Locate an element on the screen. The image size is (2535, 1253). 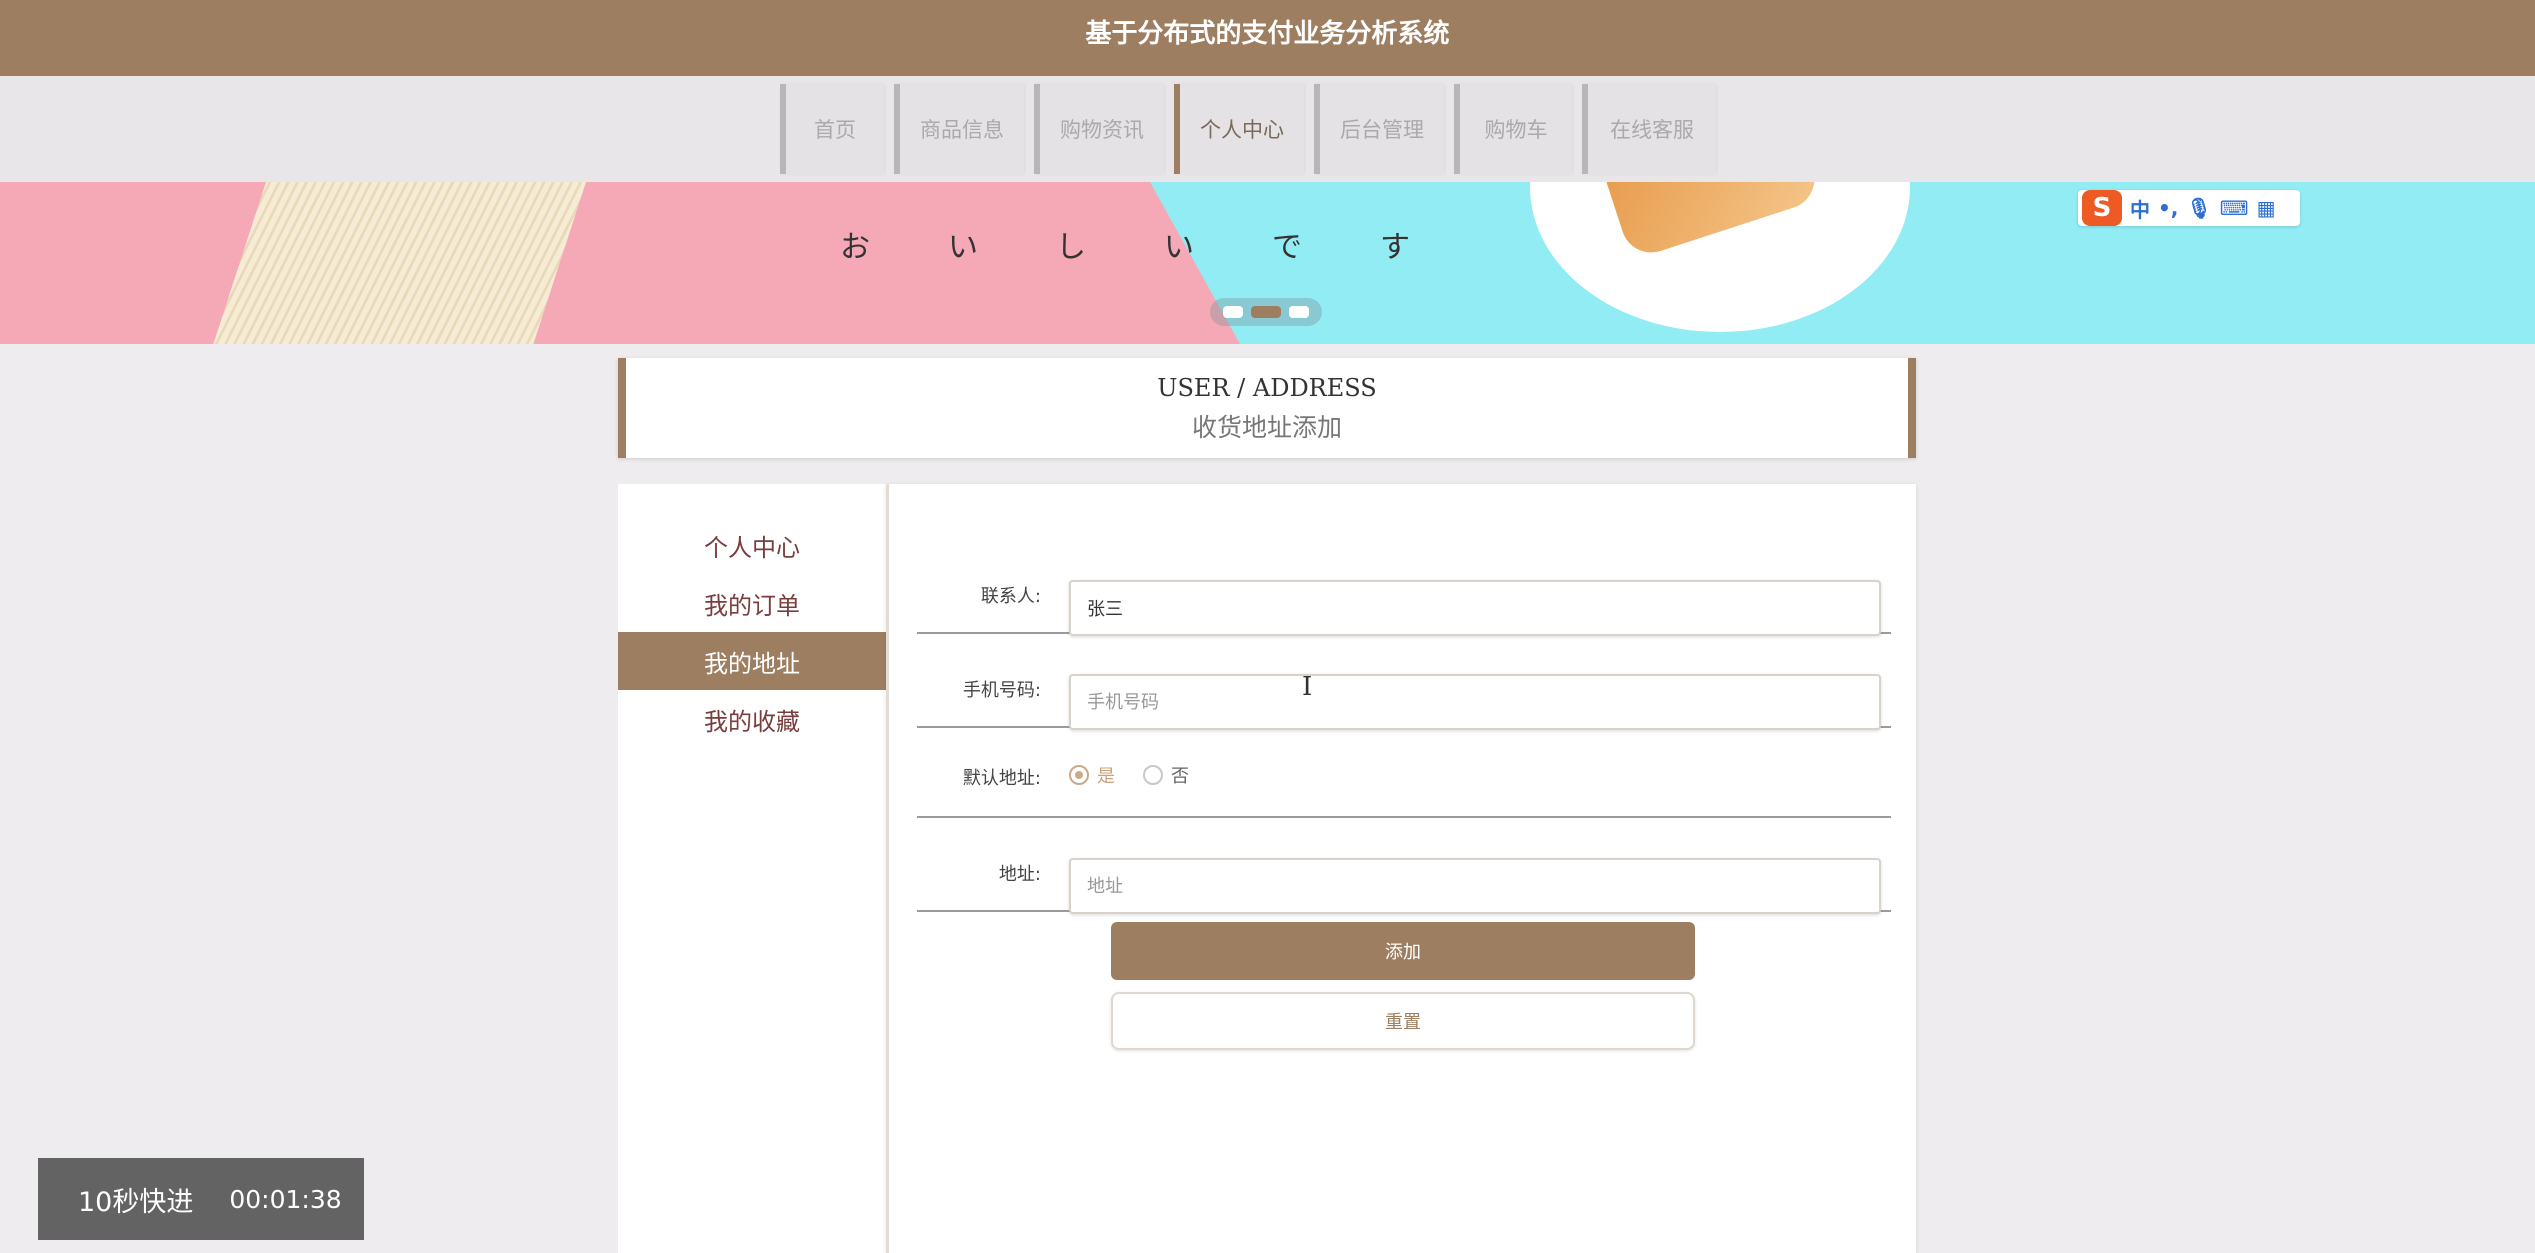
user-sidebar: 个人中心 我的订单 我的地址 我的收藏 is located at coordinates (752, 868).